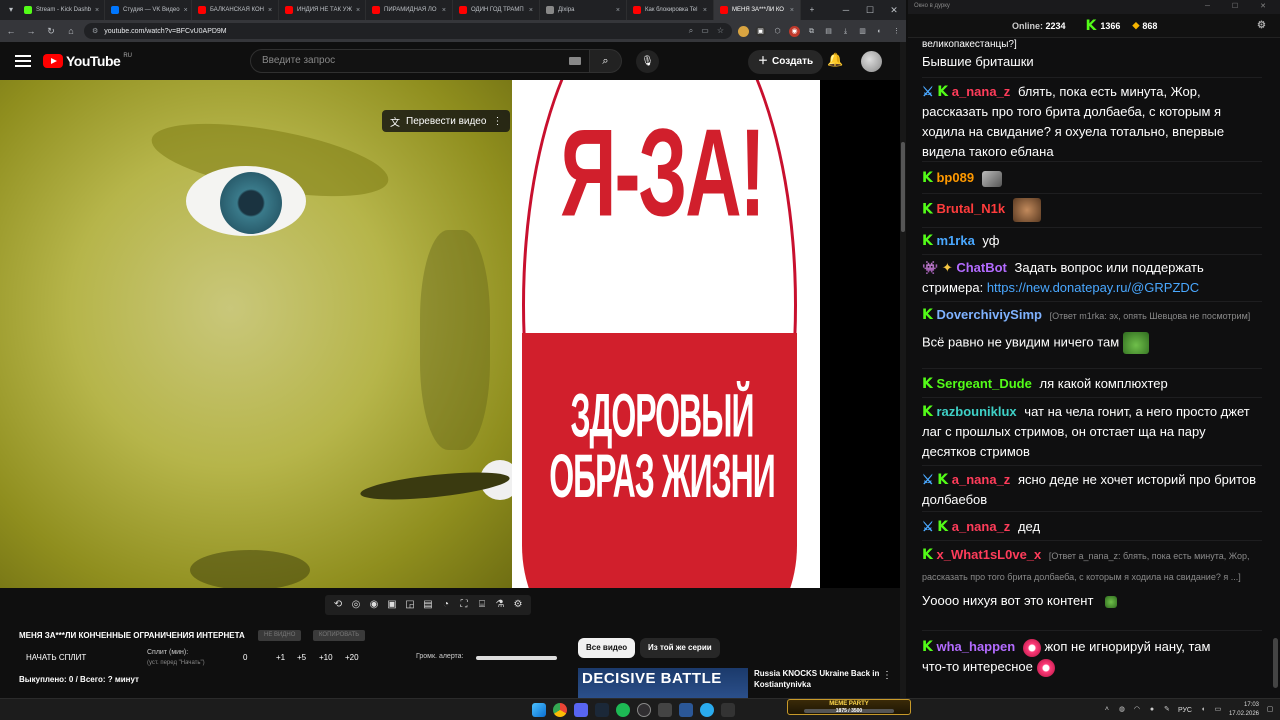  What do you see at coordinates (56, 657) in the screenshot?
I see `start-split-button: НАЧАТЬ СПЛИТ` at bounding box center [56, 657].